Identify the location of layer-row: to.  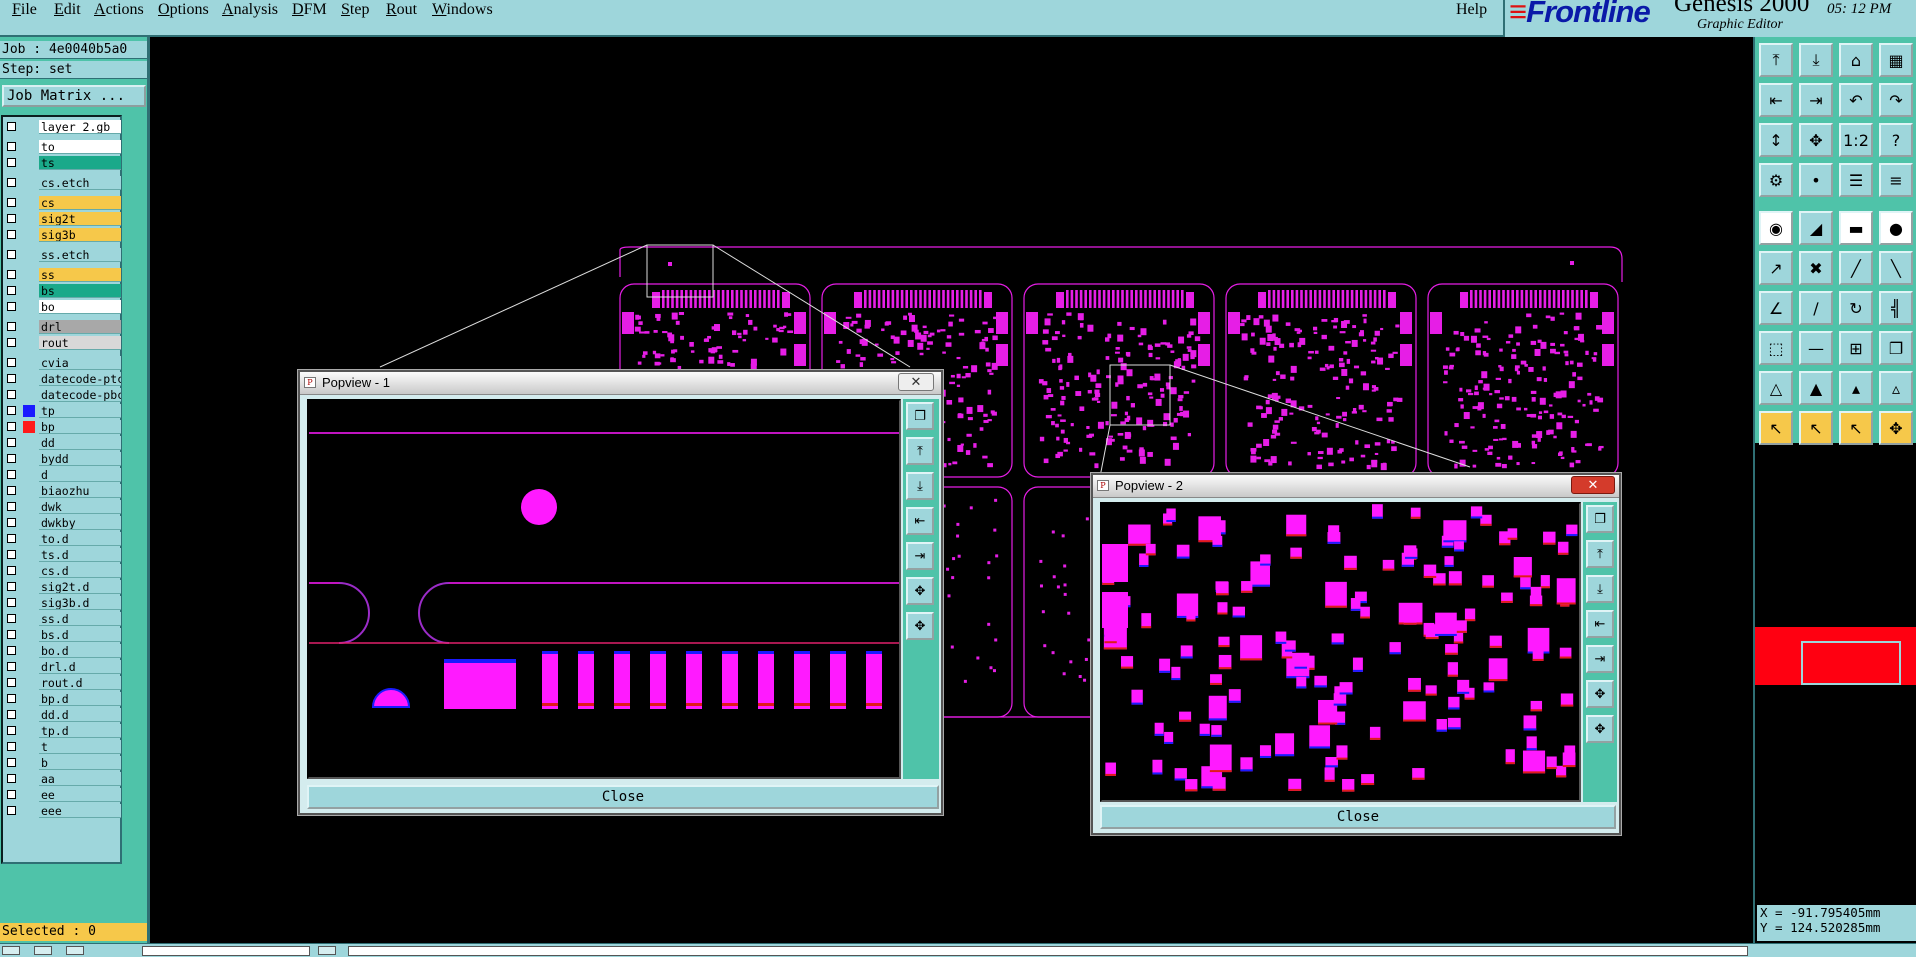
(62, 147).